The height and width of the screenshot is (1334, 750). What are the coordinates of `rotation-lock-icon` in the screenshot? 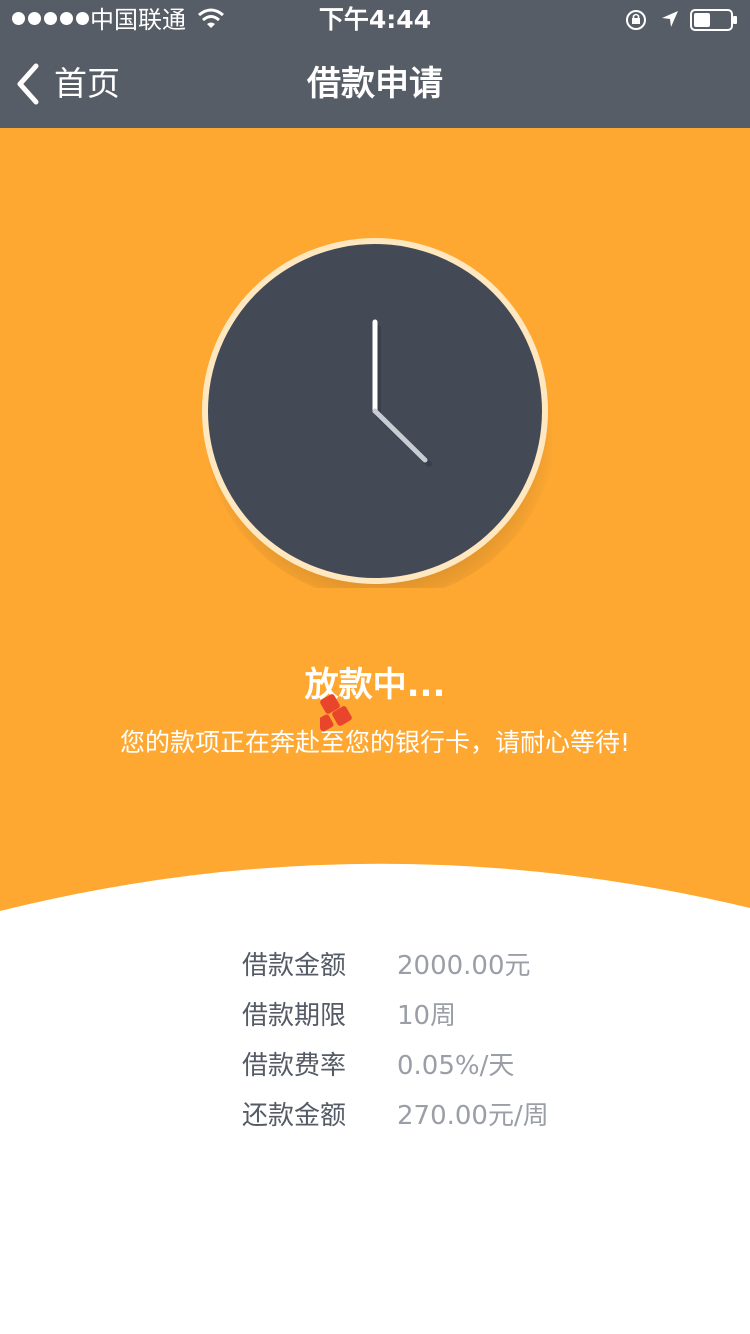 It's located at (636, 20).